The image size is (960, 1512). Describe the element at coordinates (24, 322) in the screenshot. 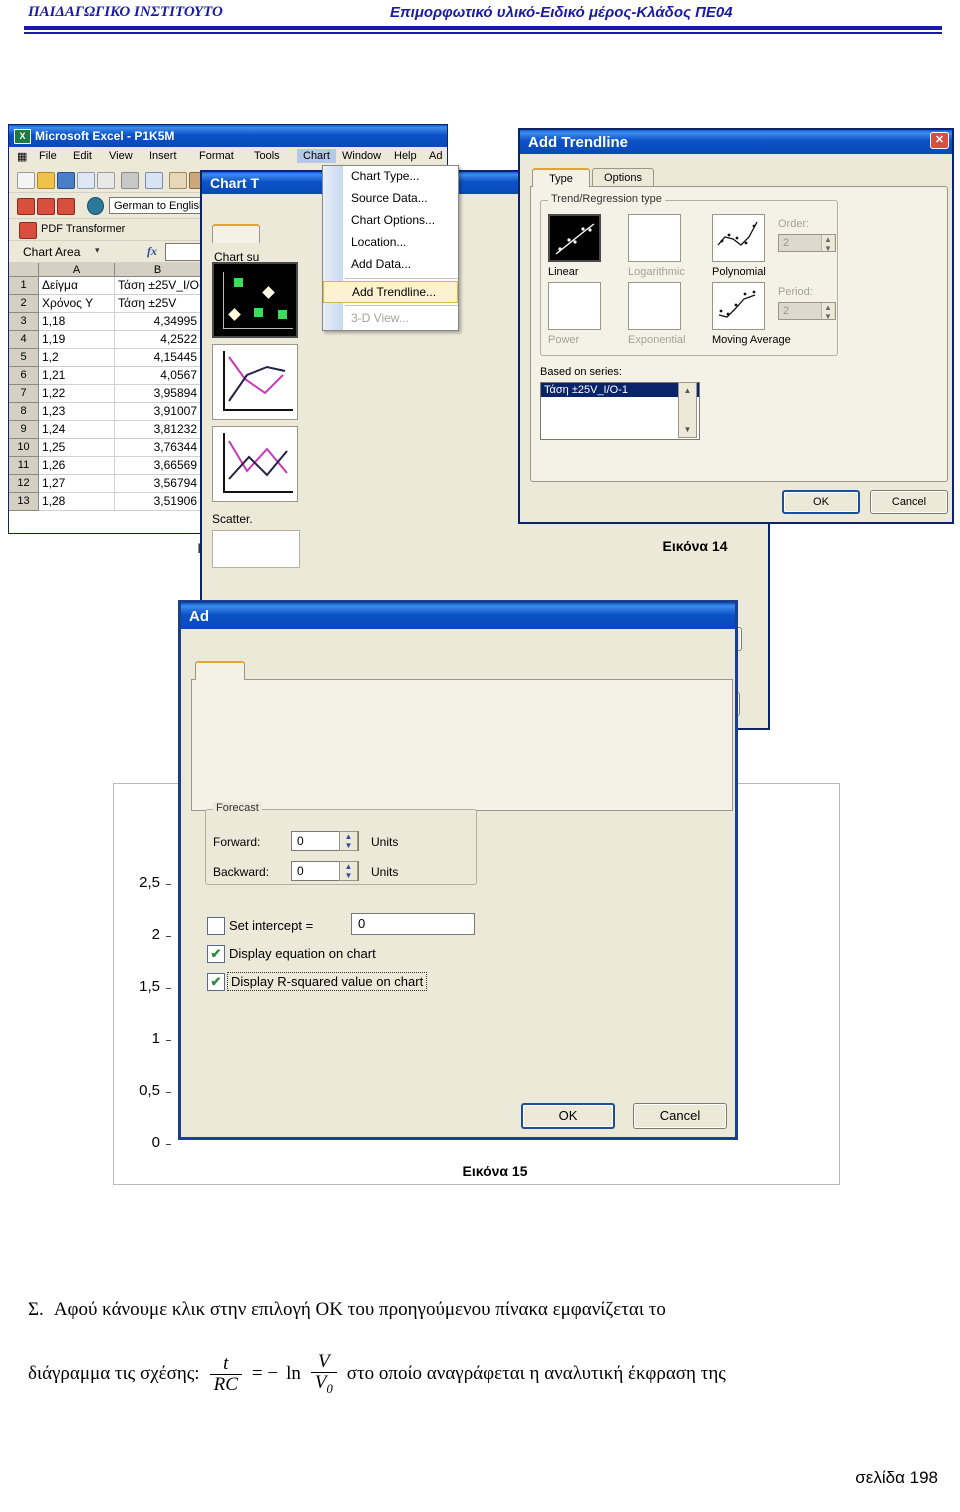

I see `row-header: 3` at that location.